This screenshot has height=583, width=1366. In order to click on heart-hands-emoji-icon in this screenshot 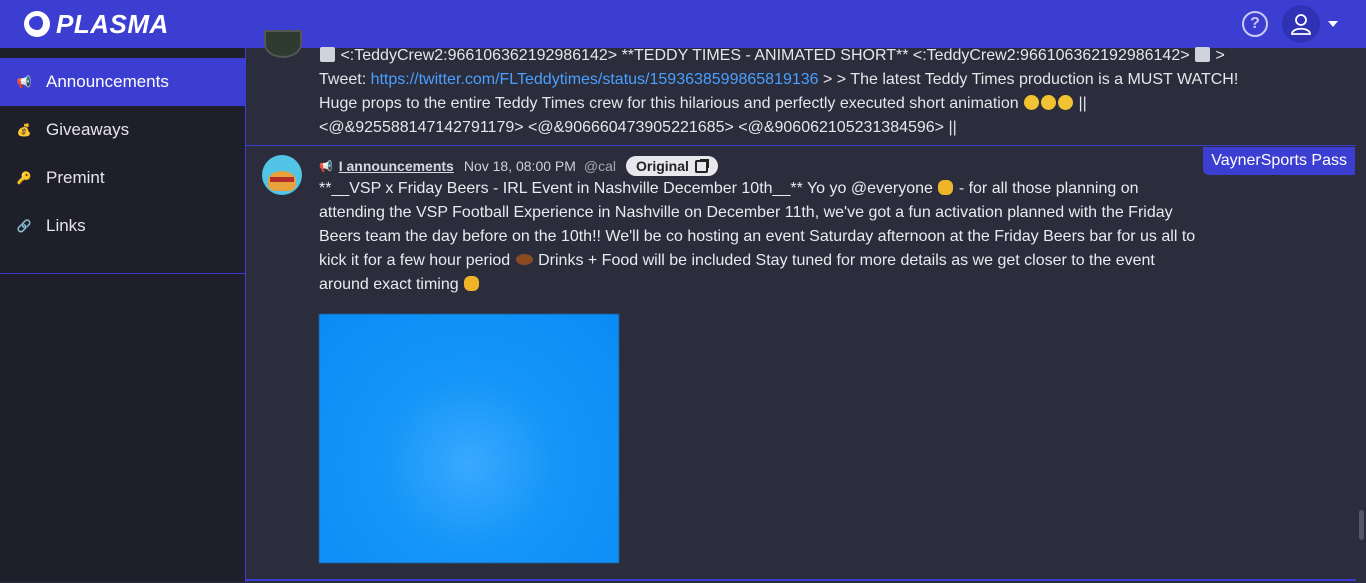, I will do `click(946, 187)`.